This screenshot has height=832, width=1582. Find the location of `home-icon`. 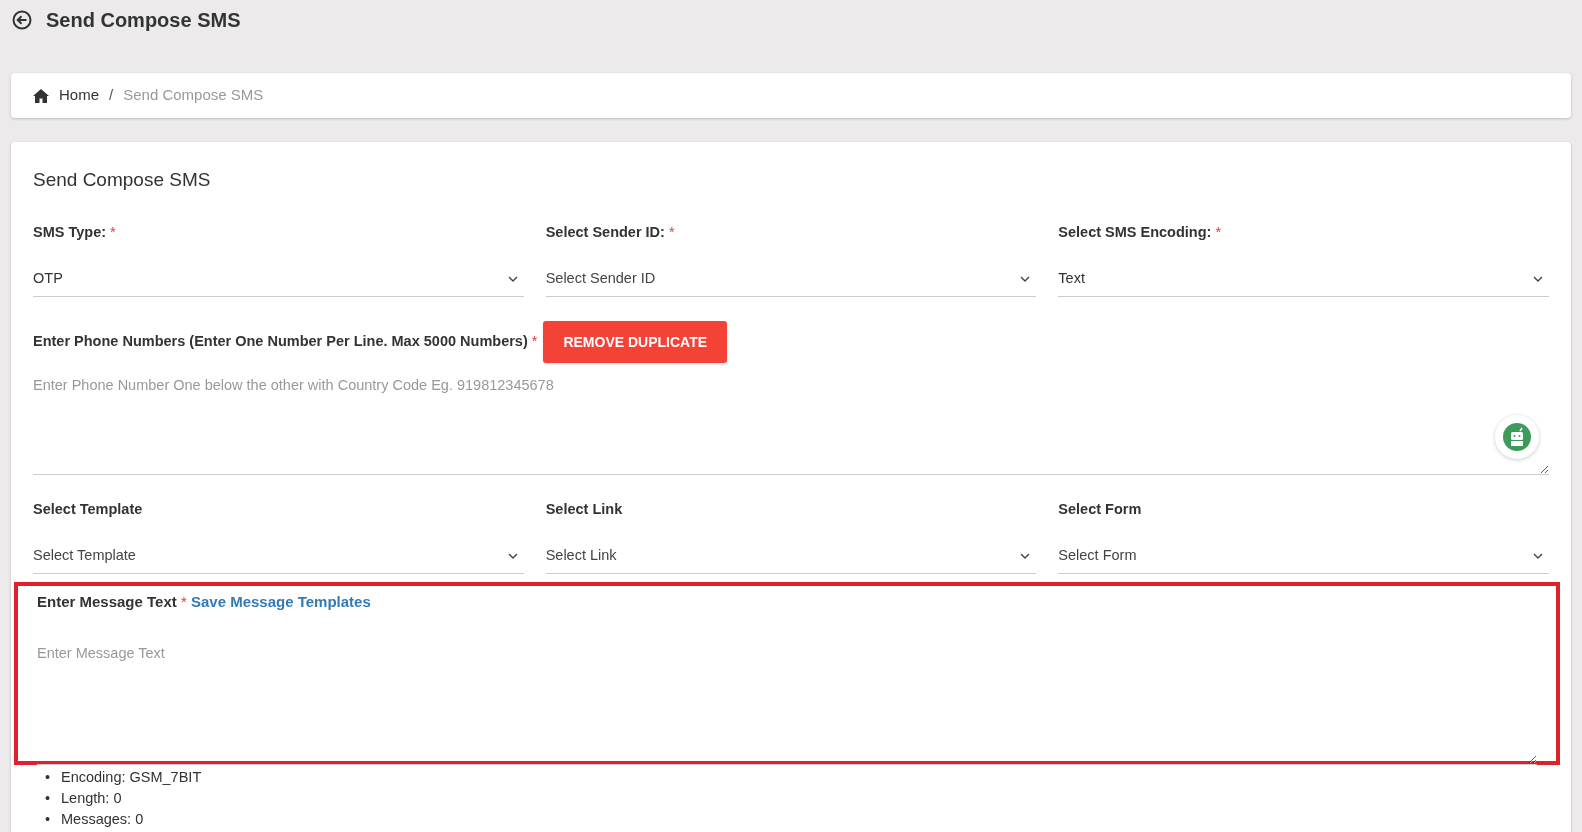

home-icon is located at coordinates (41, 95).